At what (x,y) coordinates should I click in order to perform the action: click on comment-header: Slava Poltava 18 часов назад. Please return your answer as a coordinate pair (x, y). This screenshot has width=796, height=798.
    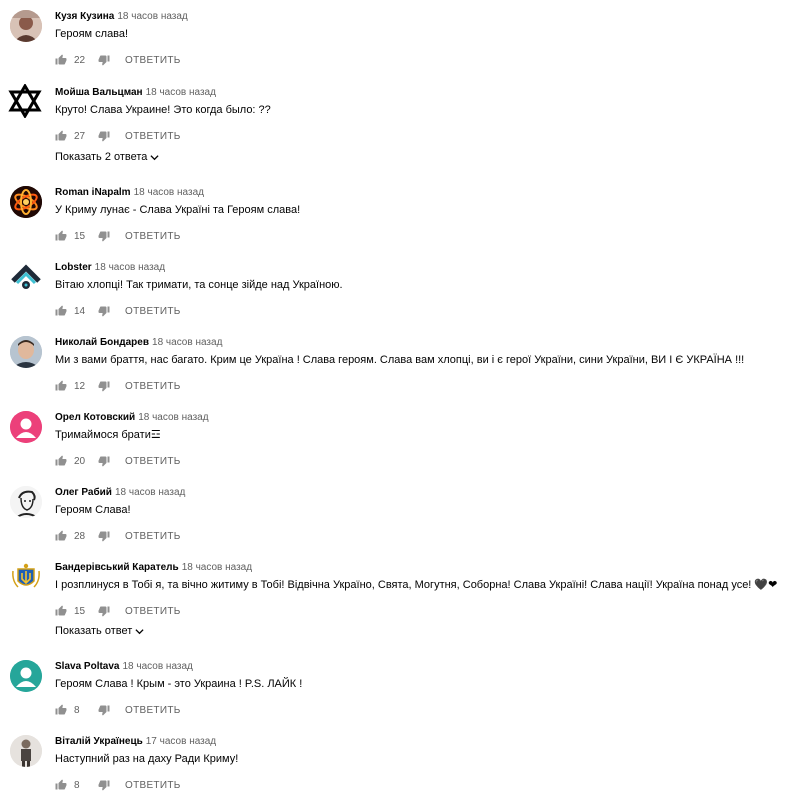
    Looking at the image, I should click on (124, 666).